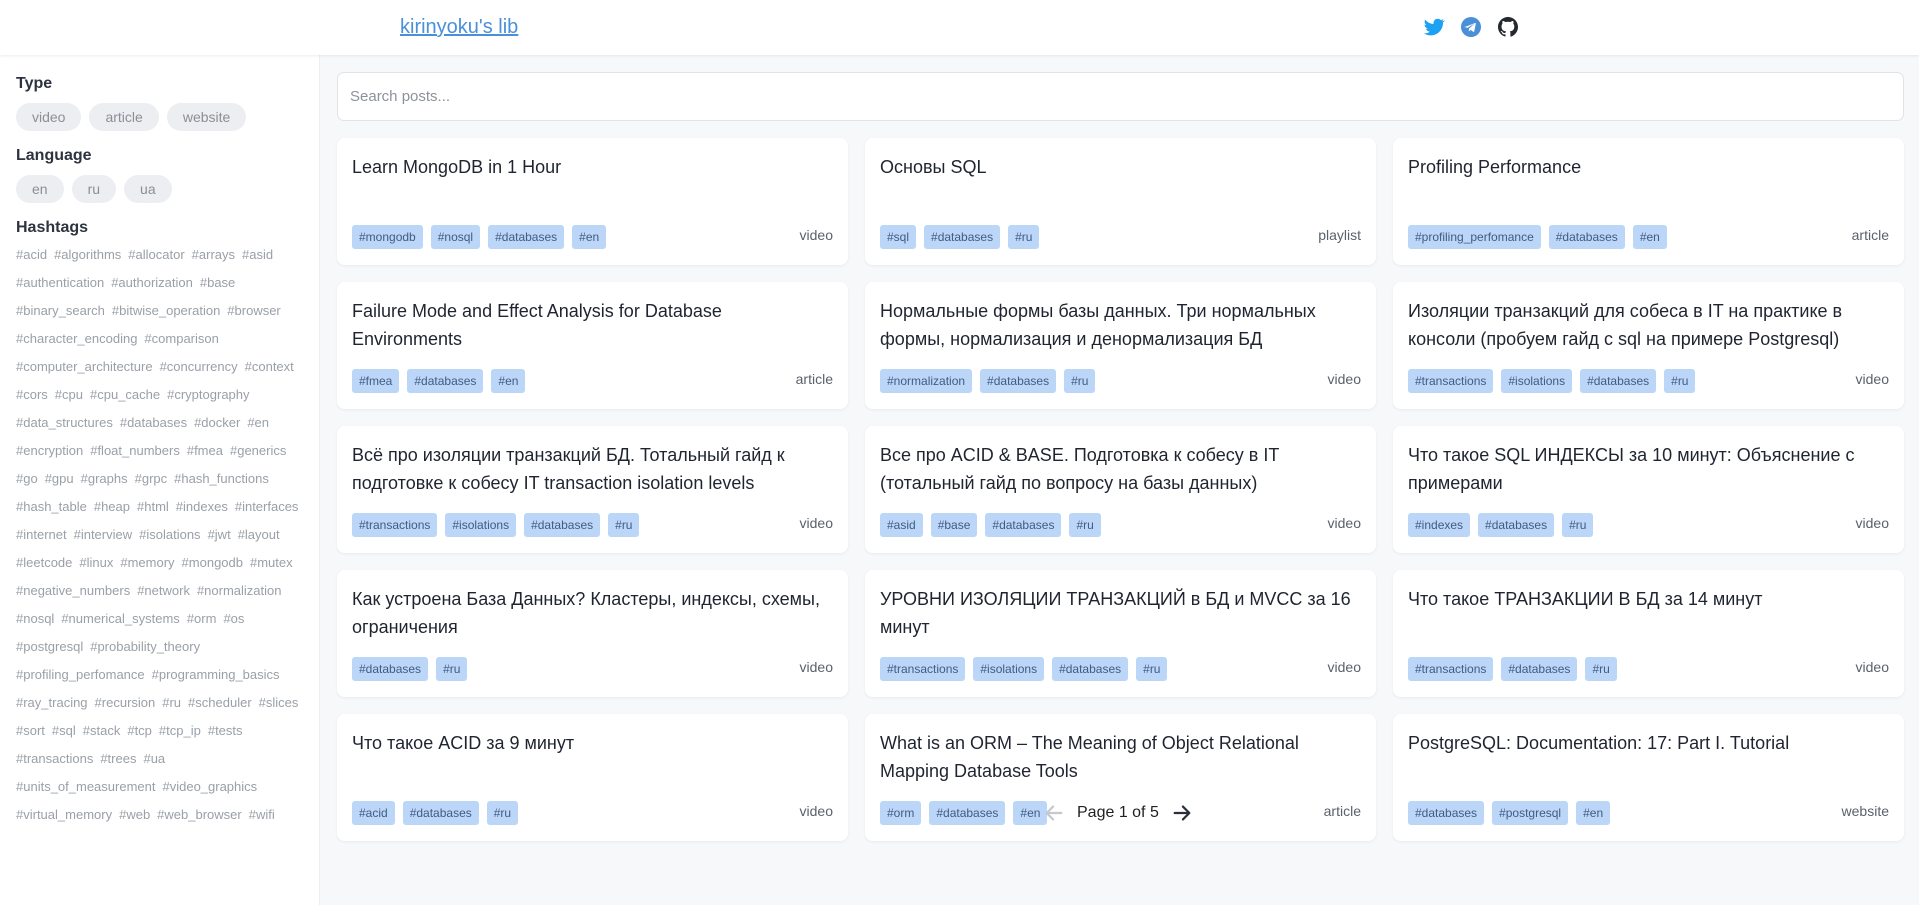 The image size is (1919, 905). Describe the element at coordinates (1648, 167) in the screenshot. I see `post-title: Profiling Performance` at that location.